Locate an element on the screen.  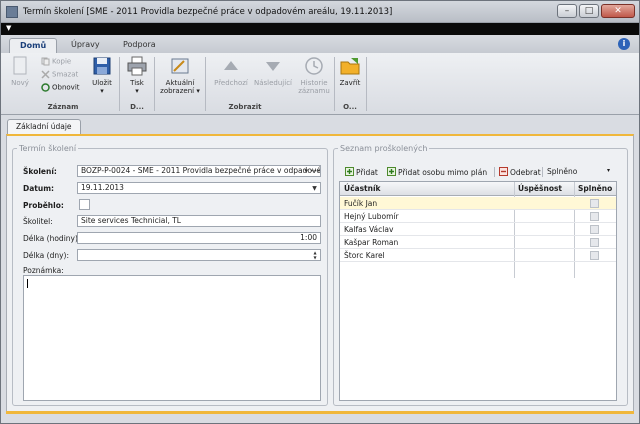
app-icon is located at coordinates (12, 12).